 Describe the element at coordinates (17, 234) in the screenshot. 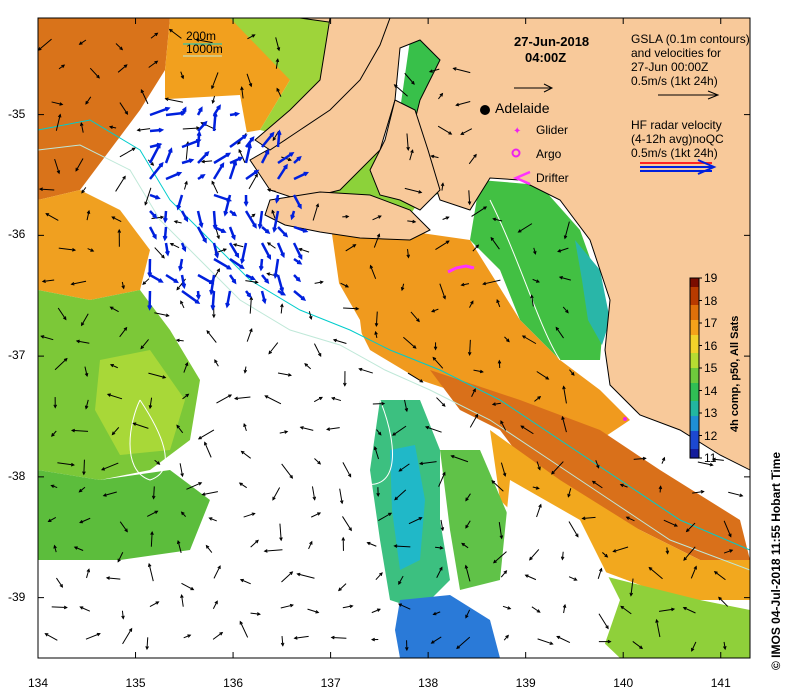

I see `lat-tick-label: -36` at that location.